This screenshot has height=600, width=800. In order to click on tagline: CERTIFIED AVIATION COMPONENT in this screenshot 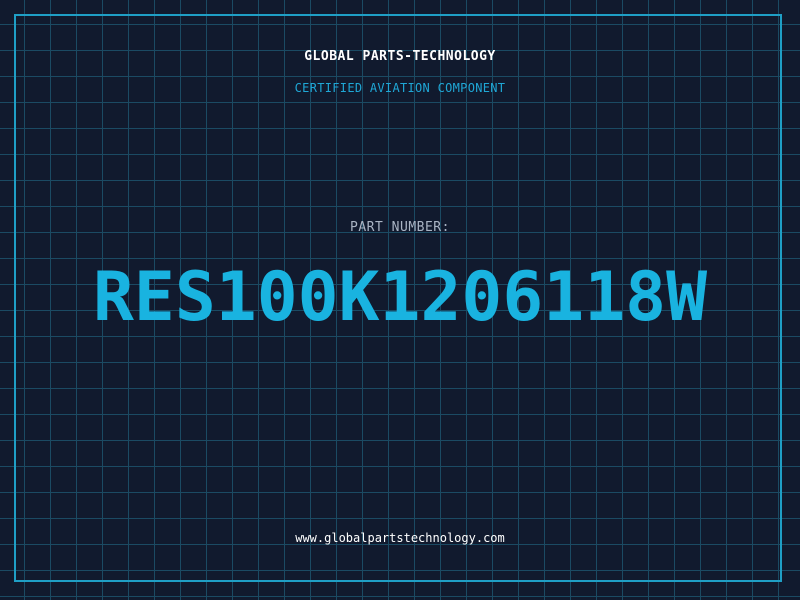, I will do `click(400, 88)`.